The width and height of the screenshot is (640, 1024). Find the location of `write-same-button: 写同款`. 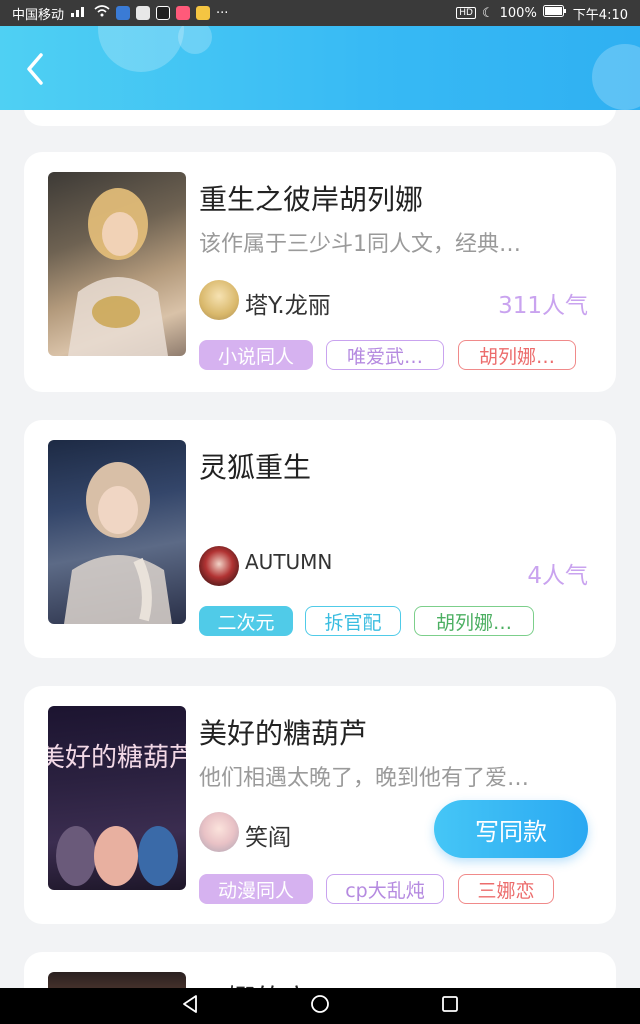

write-same-button: 写同款 is located at coordinates (511, 829).